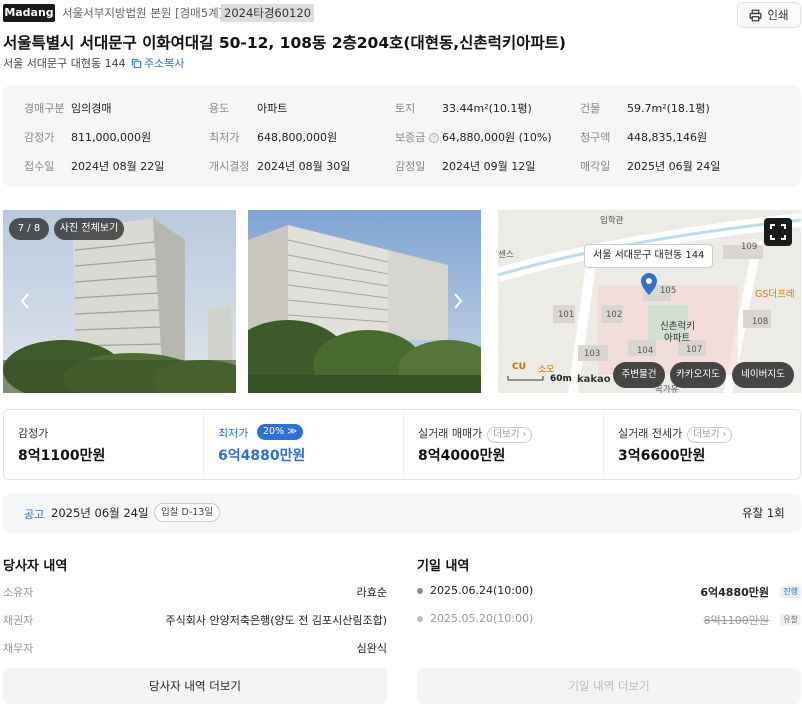 The width and height of the screenshot is (802, 710). What do you see at coordinates (219, 108) in the screenshot?
I see `info-label: 용도` at bounding box center [219, 108].